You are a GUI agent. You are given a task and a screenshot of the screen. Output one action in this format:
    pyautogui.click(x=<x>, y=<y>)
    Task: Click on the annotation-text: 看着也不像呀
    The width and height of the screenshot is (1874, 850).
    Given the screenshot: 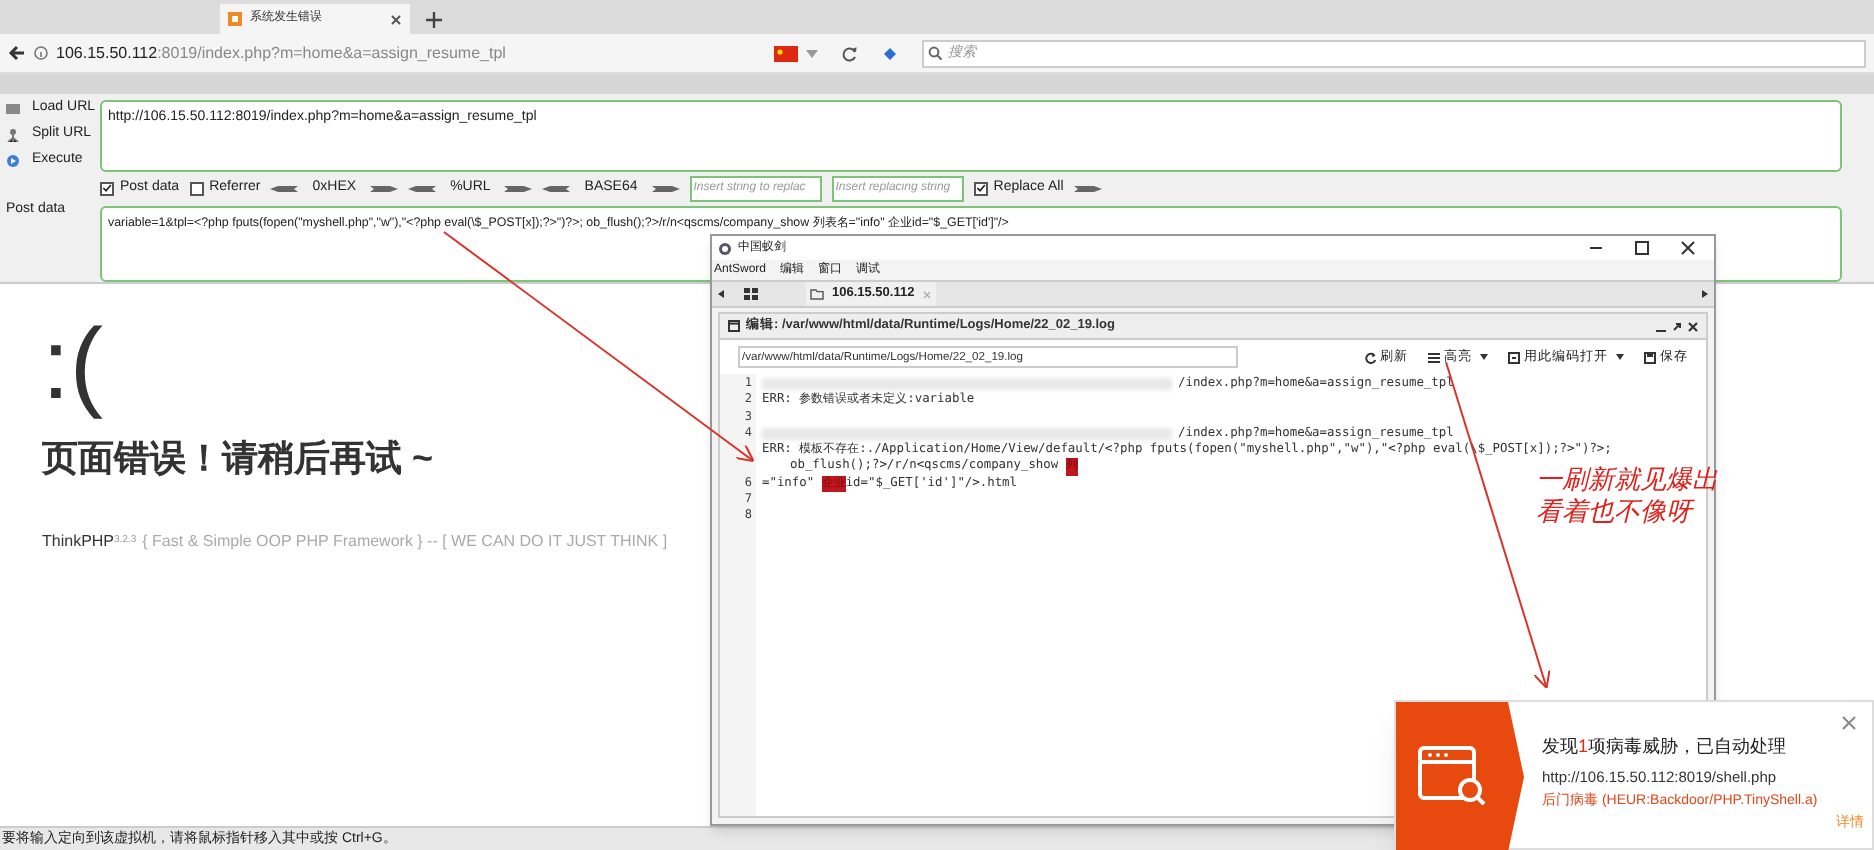 What is the action you would take?
    pyautogui.click(x=1616, y=514)
    